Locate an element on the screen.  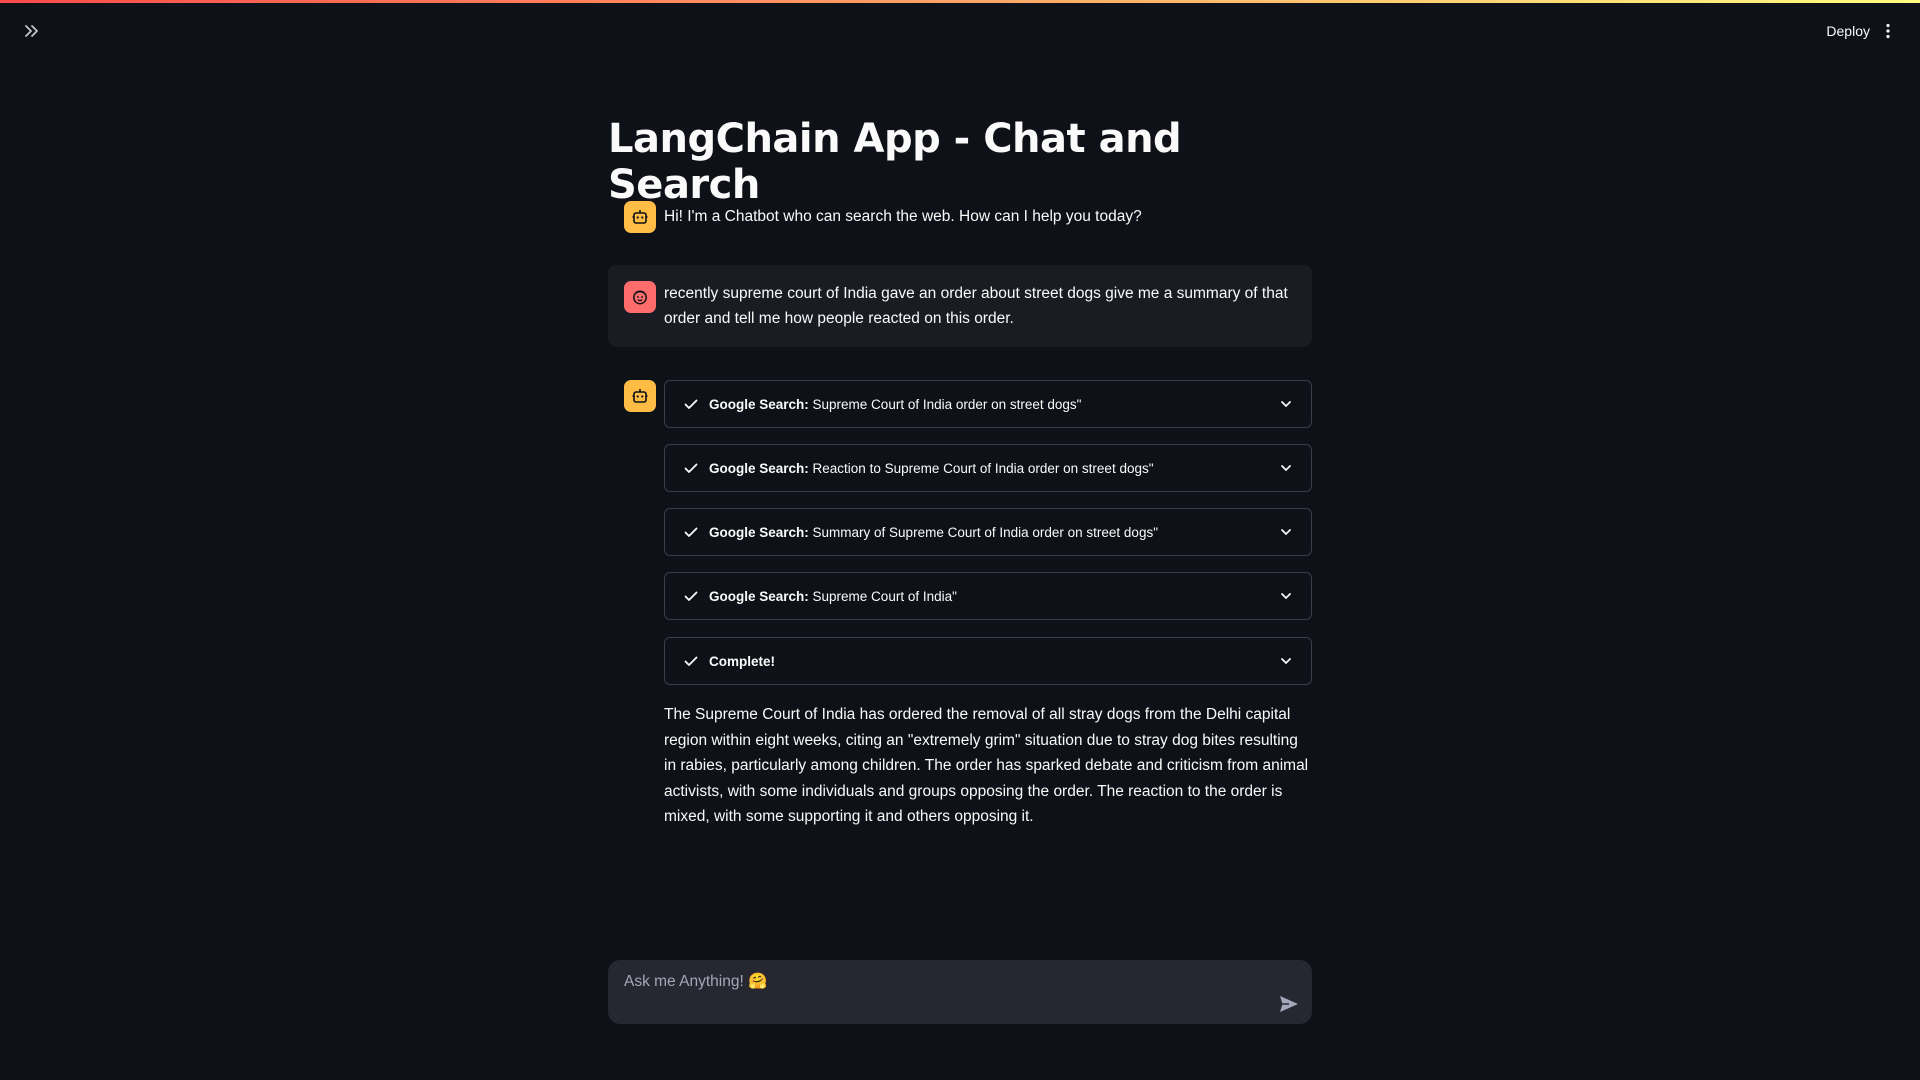
main-menu-button is located at coordinates (1888, 31).